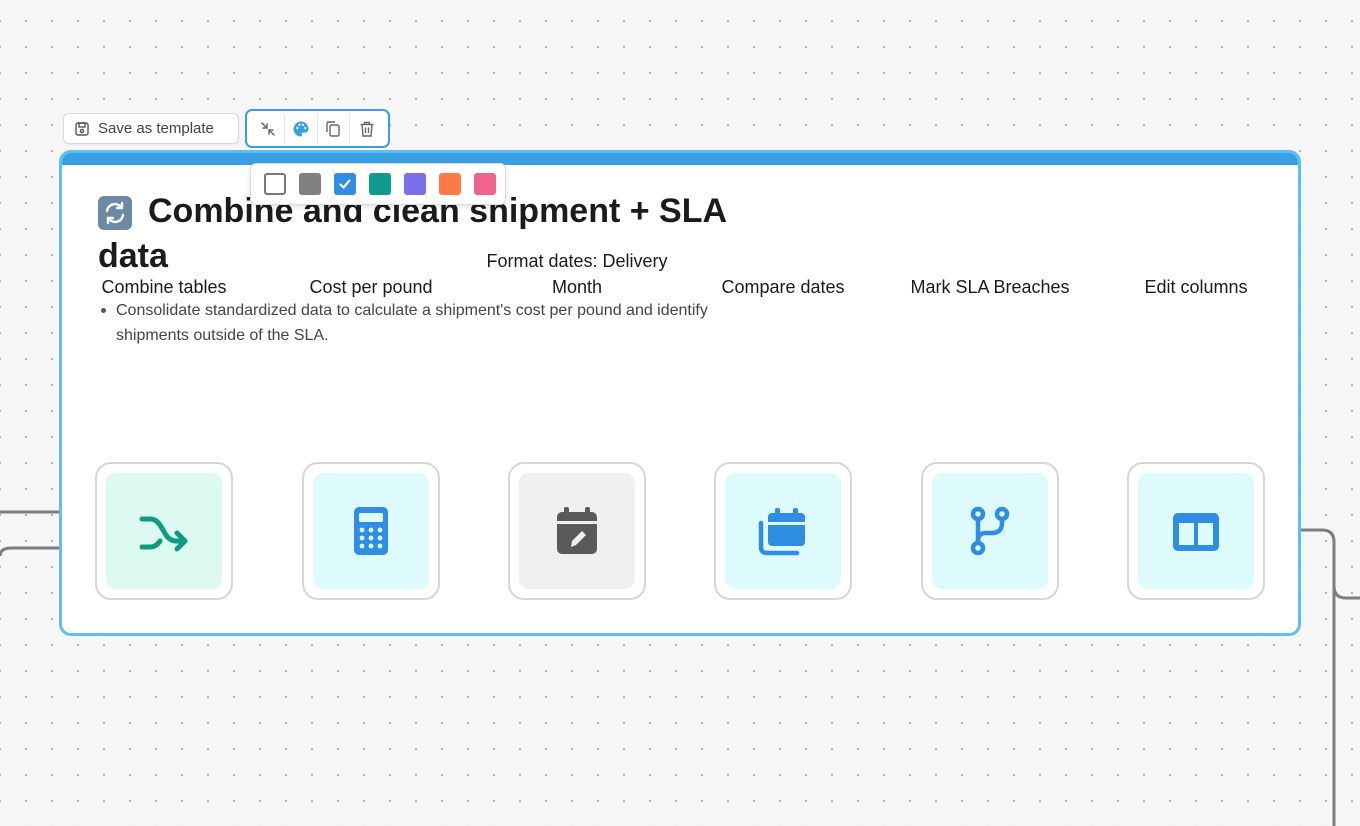 This screenshot has width=1360, height=826. Describe the element at coordinates (164, 287) in the screenshot. I see `step-label: Combine tables` at that location.